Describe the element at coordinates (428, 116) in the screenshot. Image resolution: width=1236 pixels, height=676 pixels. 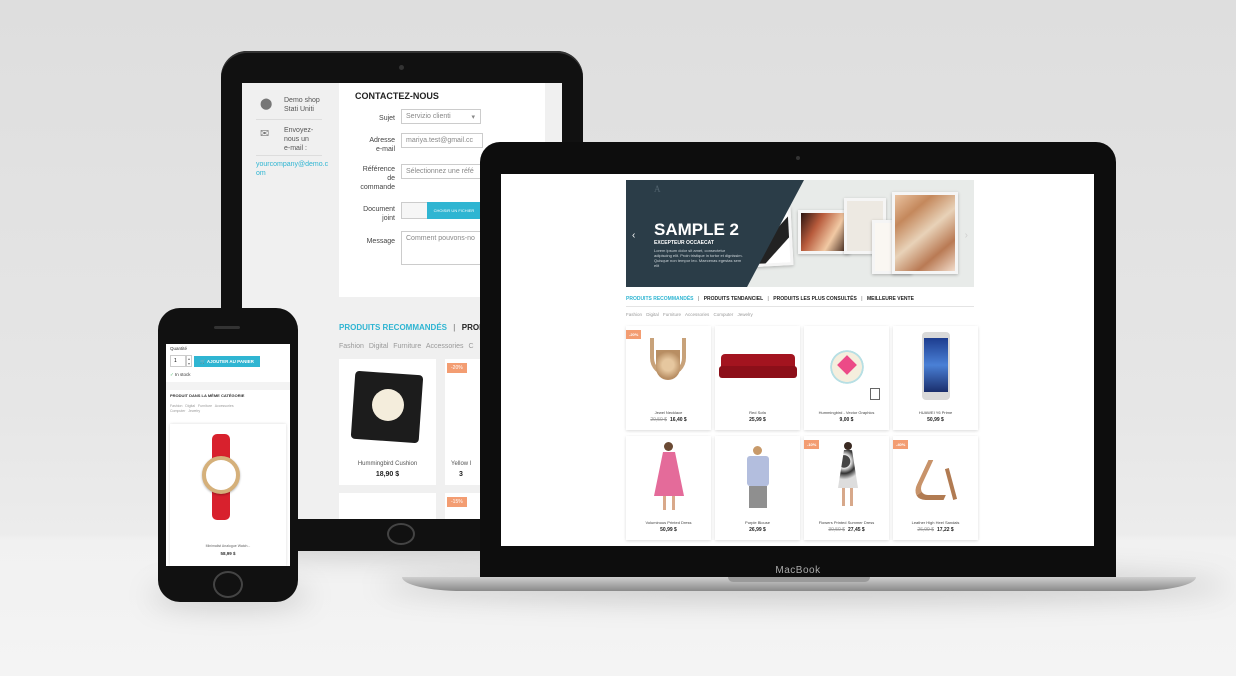
I see `subject-value: Servizio clienti` at that location.